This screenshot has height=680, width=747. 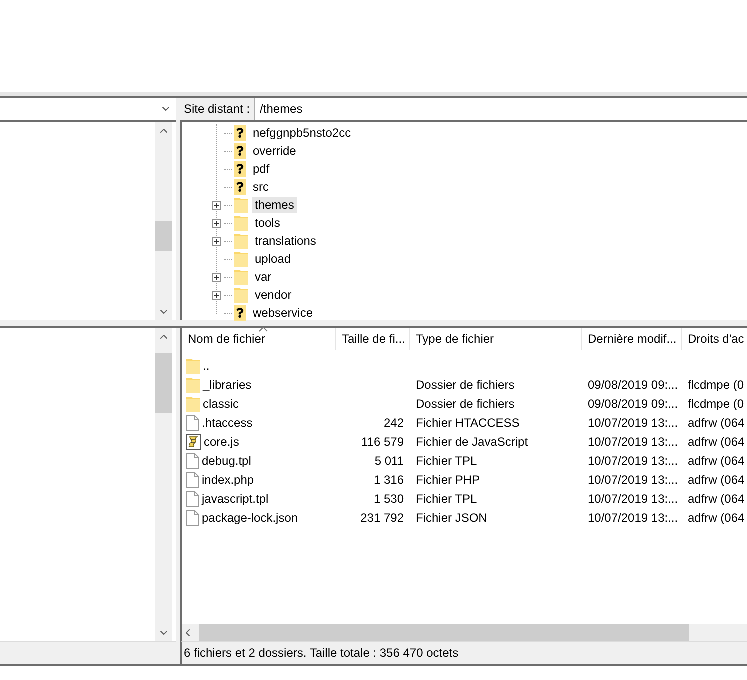 I want to click on column-header: Nom de fichier, so click(x=259, y=339).